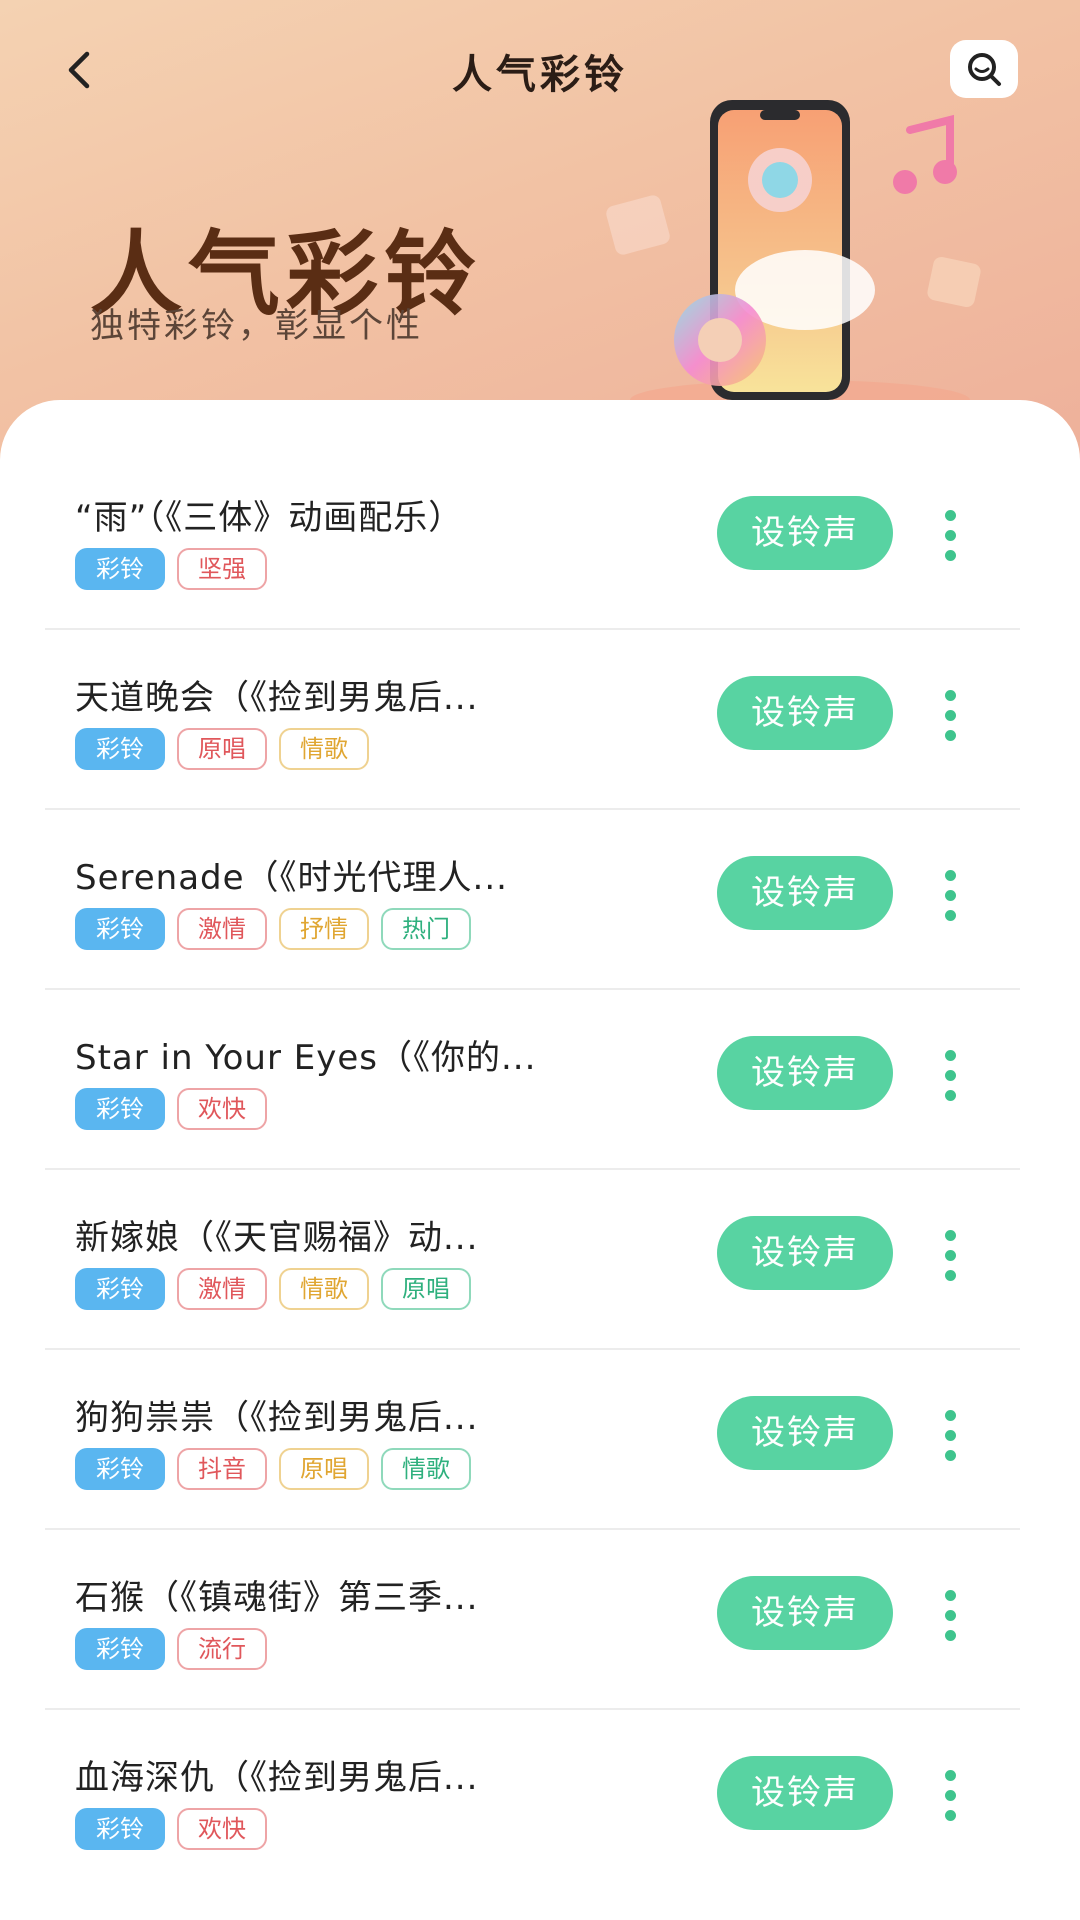 Image resolution: width=1080 pixels, height=1920 pixels. Describe the element at coordinates (532, 1260) in the screenshot. I see `list-item: 新嫁娘（《天官赐福》动... 彩铃 激情 情歌 原唱 设铃声` at that location.